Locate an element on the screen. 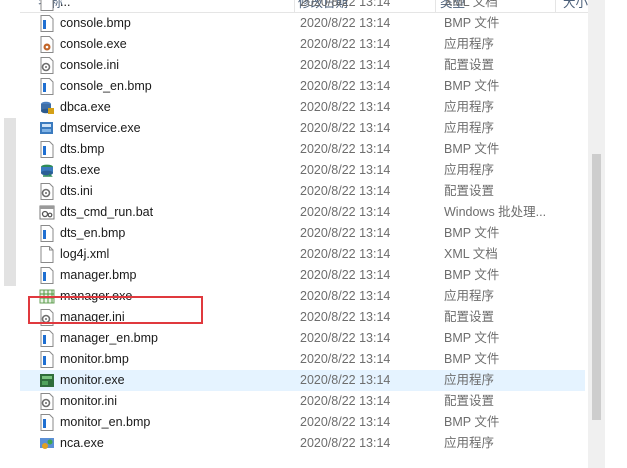 The height and width of the screenshot is (468, 627). file-row: dts_en.bmp 2020/8/22 13:14 BMP 文件 is located at coordinates (302, 233).